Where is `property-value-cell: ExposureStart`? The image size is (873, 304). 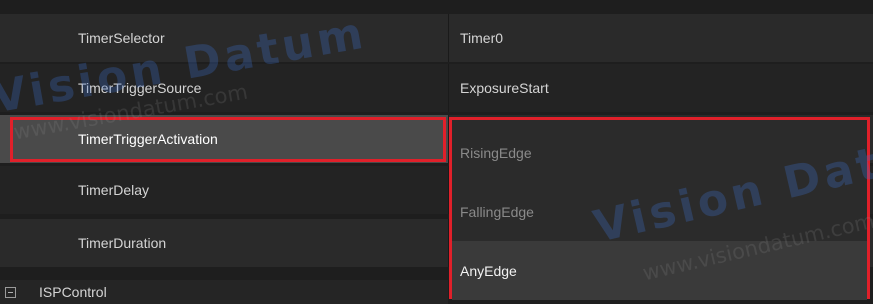 property-value-cell: ExposureStart is located at coordinates (660, 88).